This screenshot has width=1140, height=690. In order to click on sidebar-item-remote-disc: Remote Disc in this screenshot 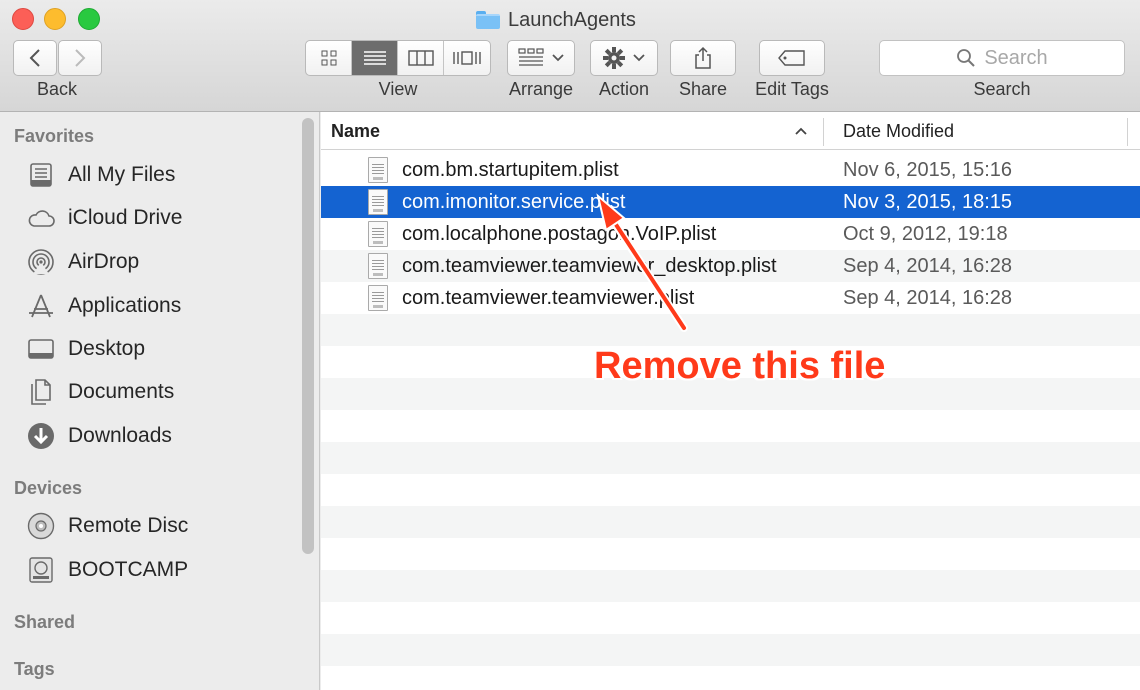, I will do `click(107, 526)`.